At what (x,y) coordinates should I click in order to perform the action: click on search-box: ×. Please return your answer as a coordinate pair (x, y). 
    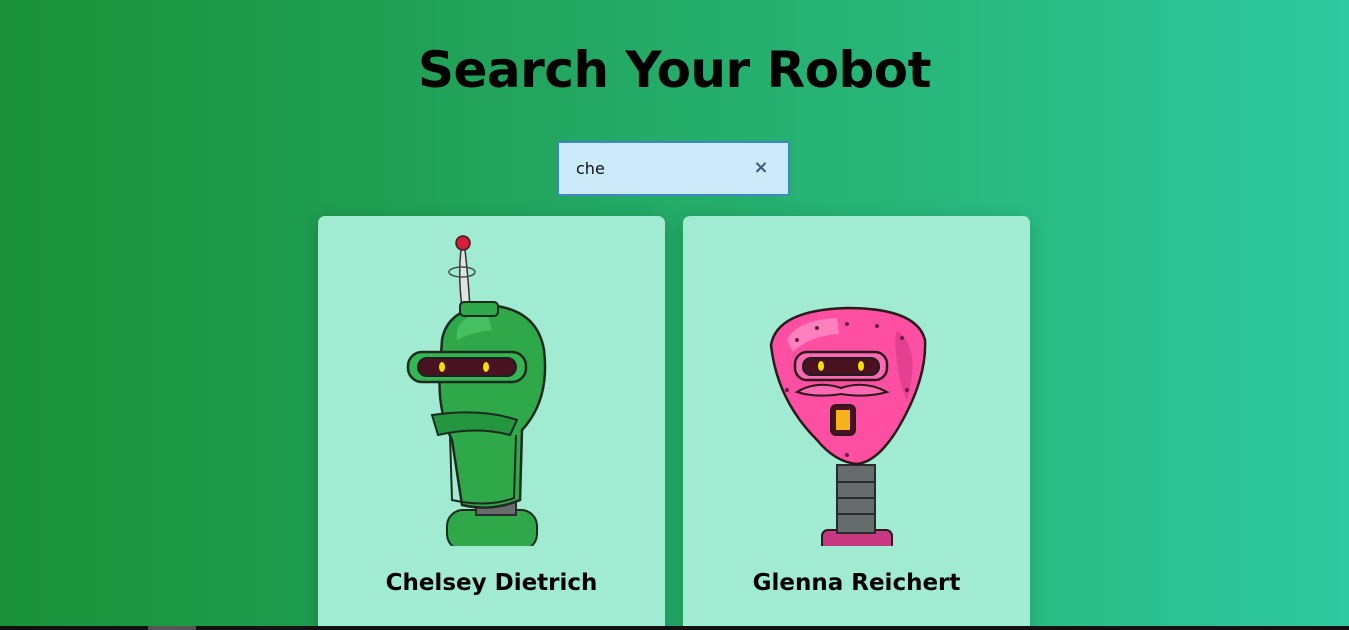
    Looking at the image, I should click on (673, 168).